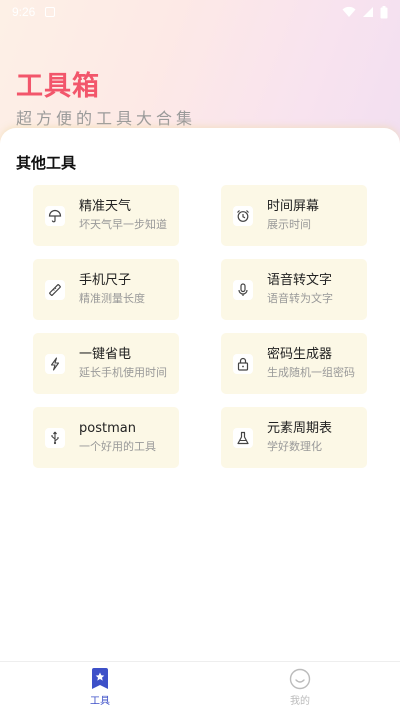 This screenshot has width=400, height=712. Describe the element at coordinates (289, 224) in the screenshot. I see `tool-desc: 展示时间` at that location.